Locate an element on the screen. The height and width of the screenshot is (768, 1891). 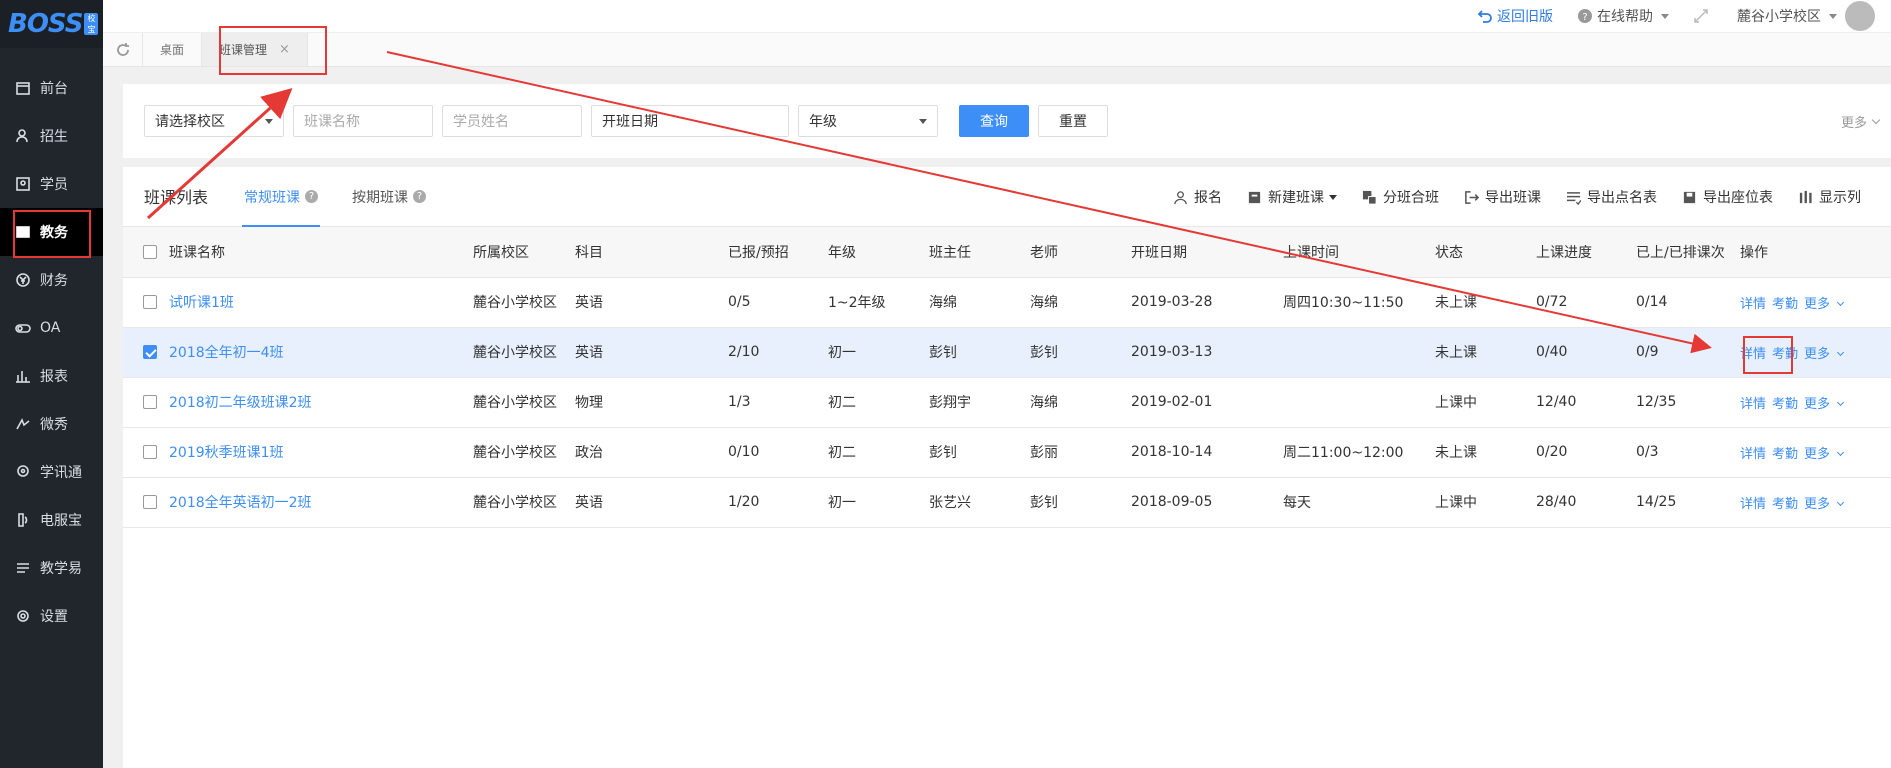
select-all-checkbox is located at coordinates (150, 251).